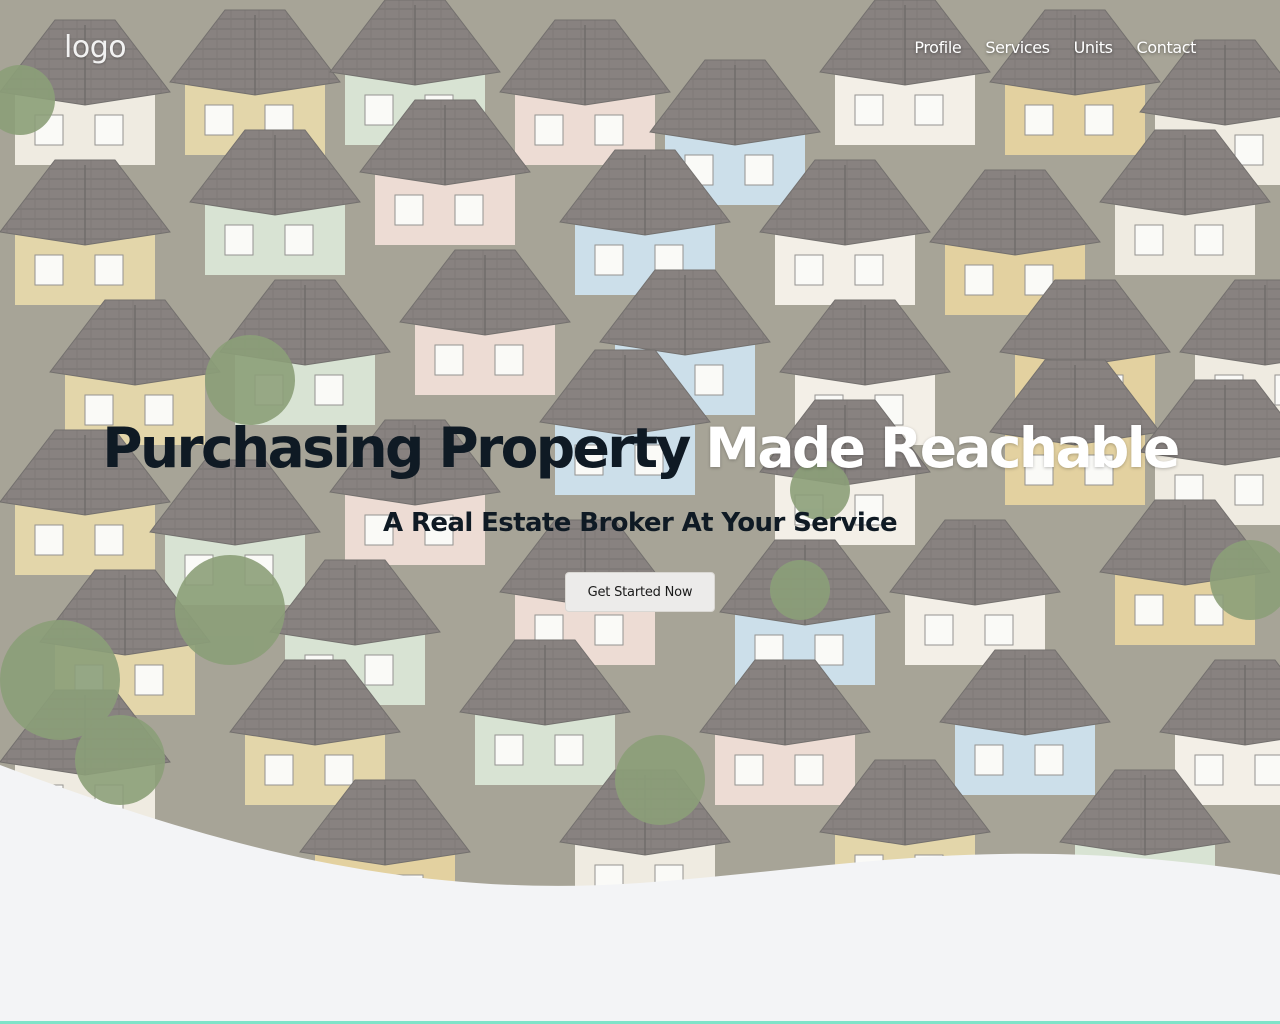  What do you see at coordinates (1167, 47) in the screenshot?
I see `nav-link-contact: Contact` at bounding box center [1167, 47].